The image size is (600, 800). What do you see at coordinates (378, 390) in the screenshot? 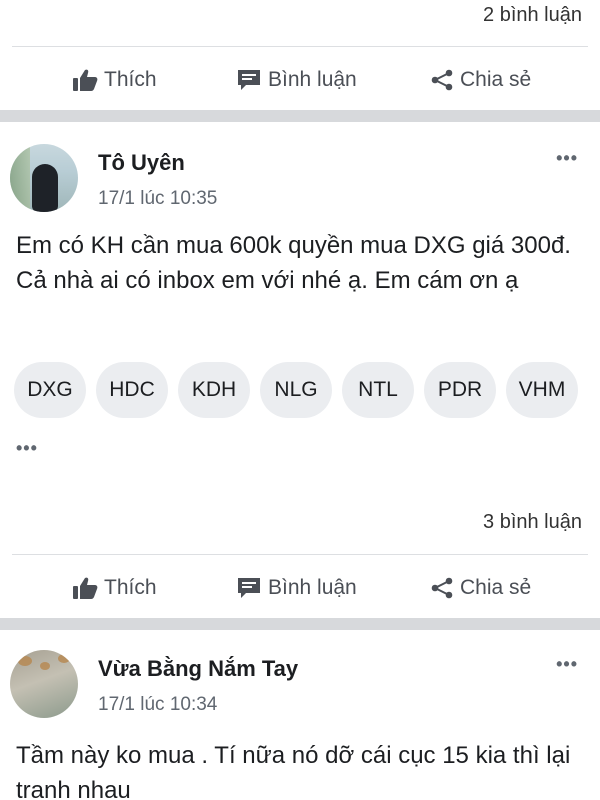
I see `stock-tag: NTL` at bounding box center [378, 390].